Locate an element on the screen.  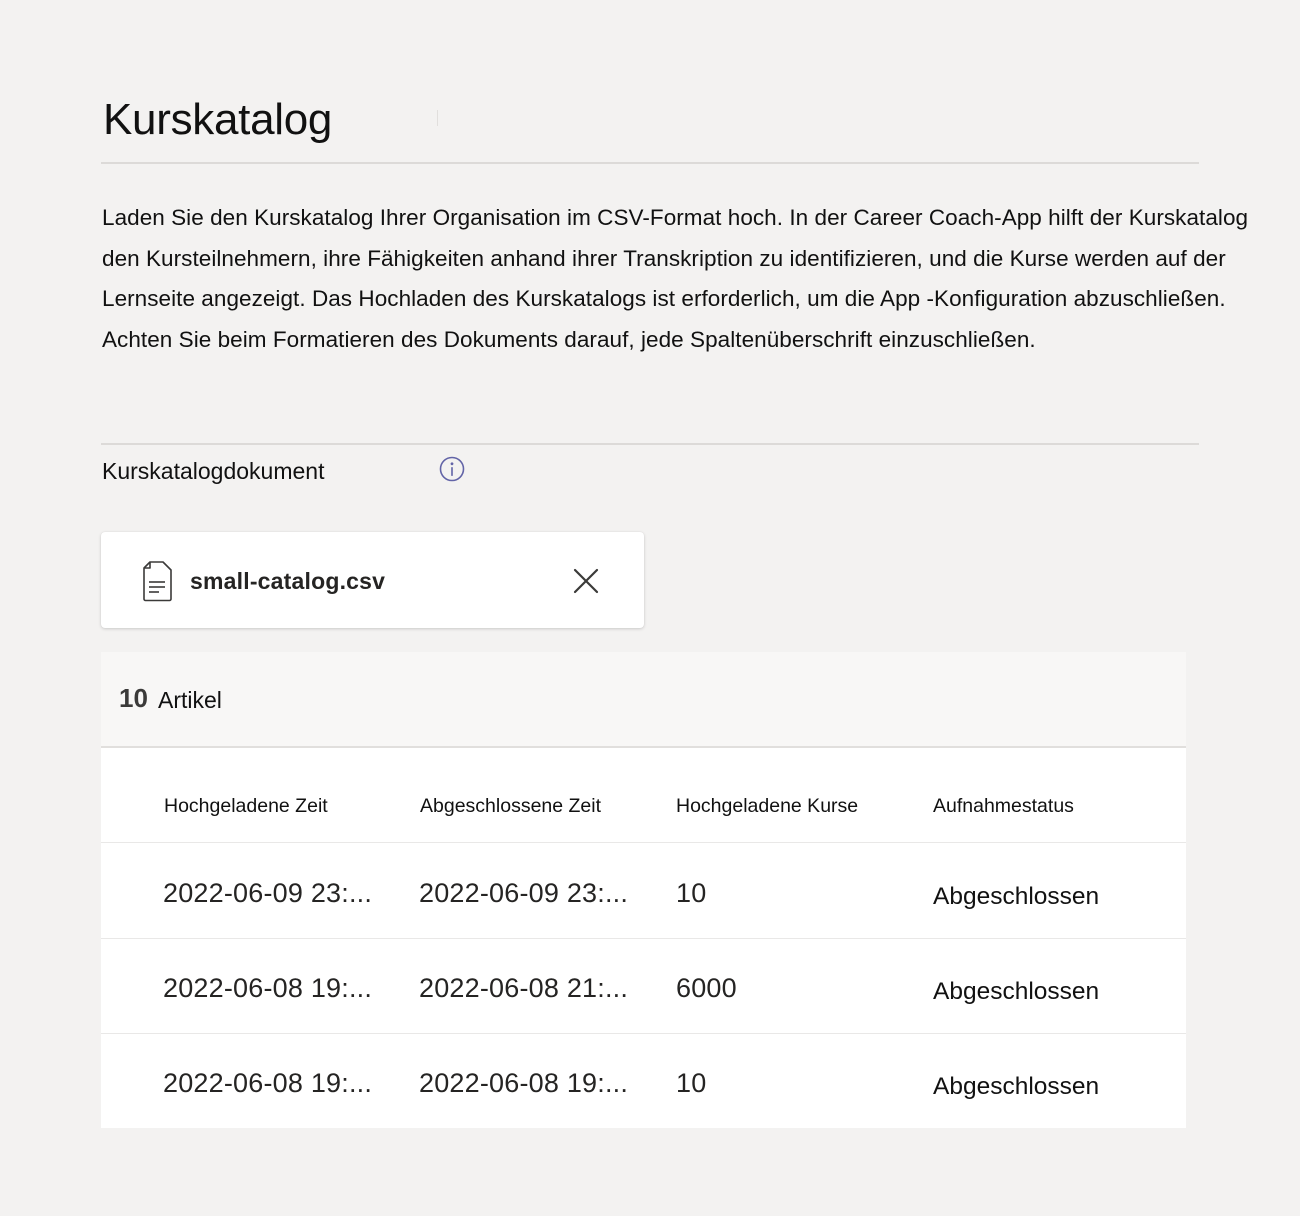
column-header-uploaded-time: Hochgeladene Zeit is located at coordinates (246, 806).